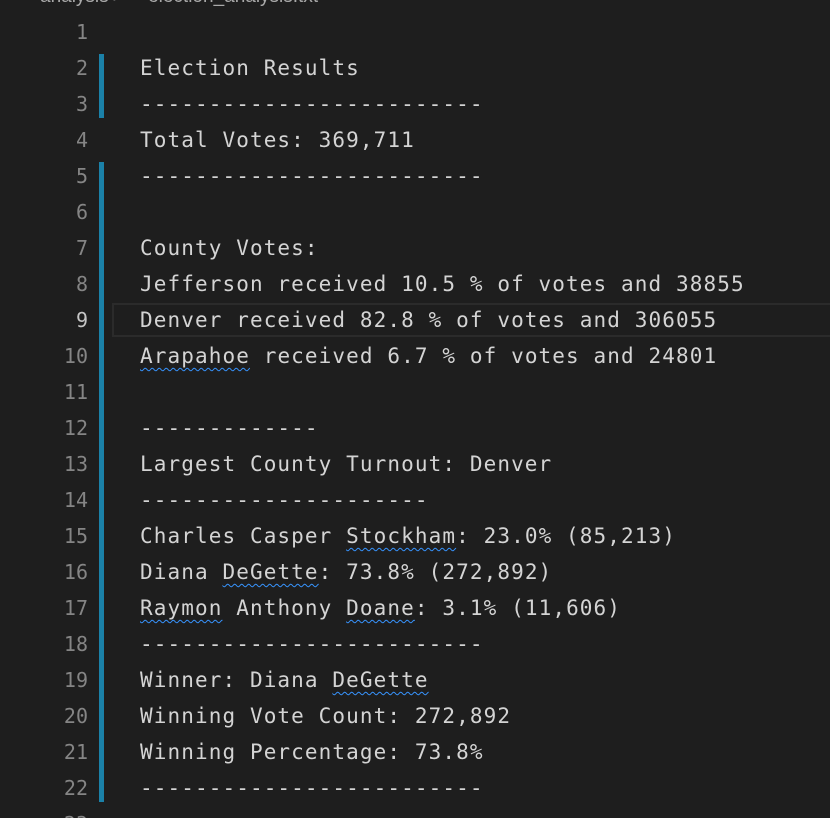  I want to click on line-number: 5, so click(81, 176).